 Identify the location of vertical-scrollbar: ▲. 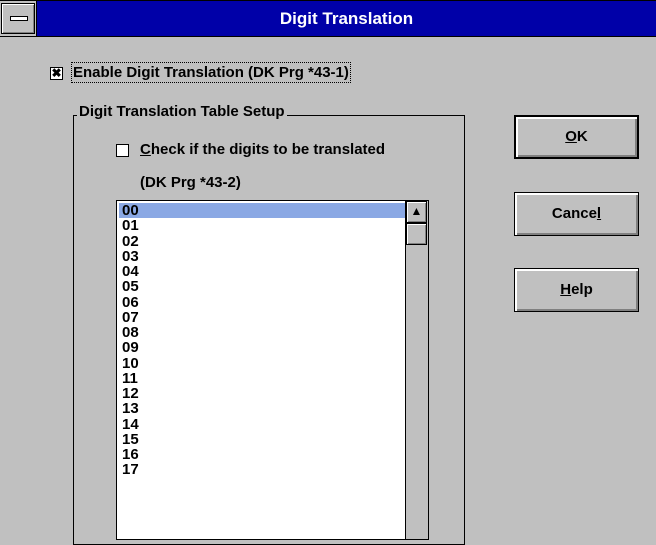
(416, 370).